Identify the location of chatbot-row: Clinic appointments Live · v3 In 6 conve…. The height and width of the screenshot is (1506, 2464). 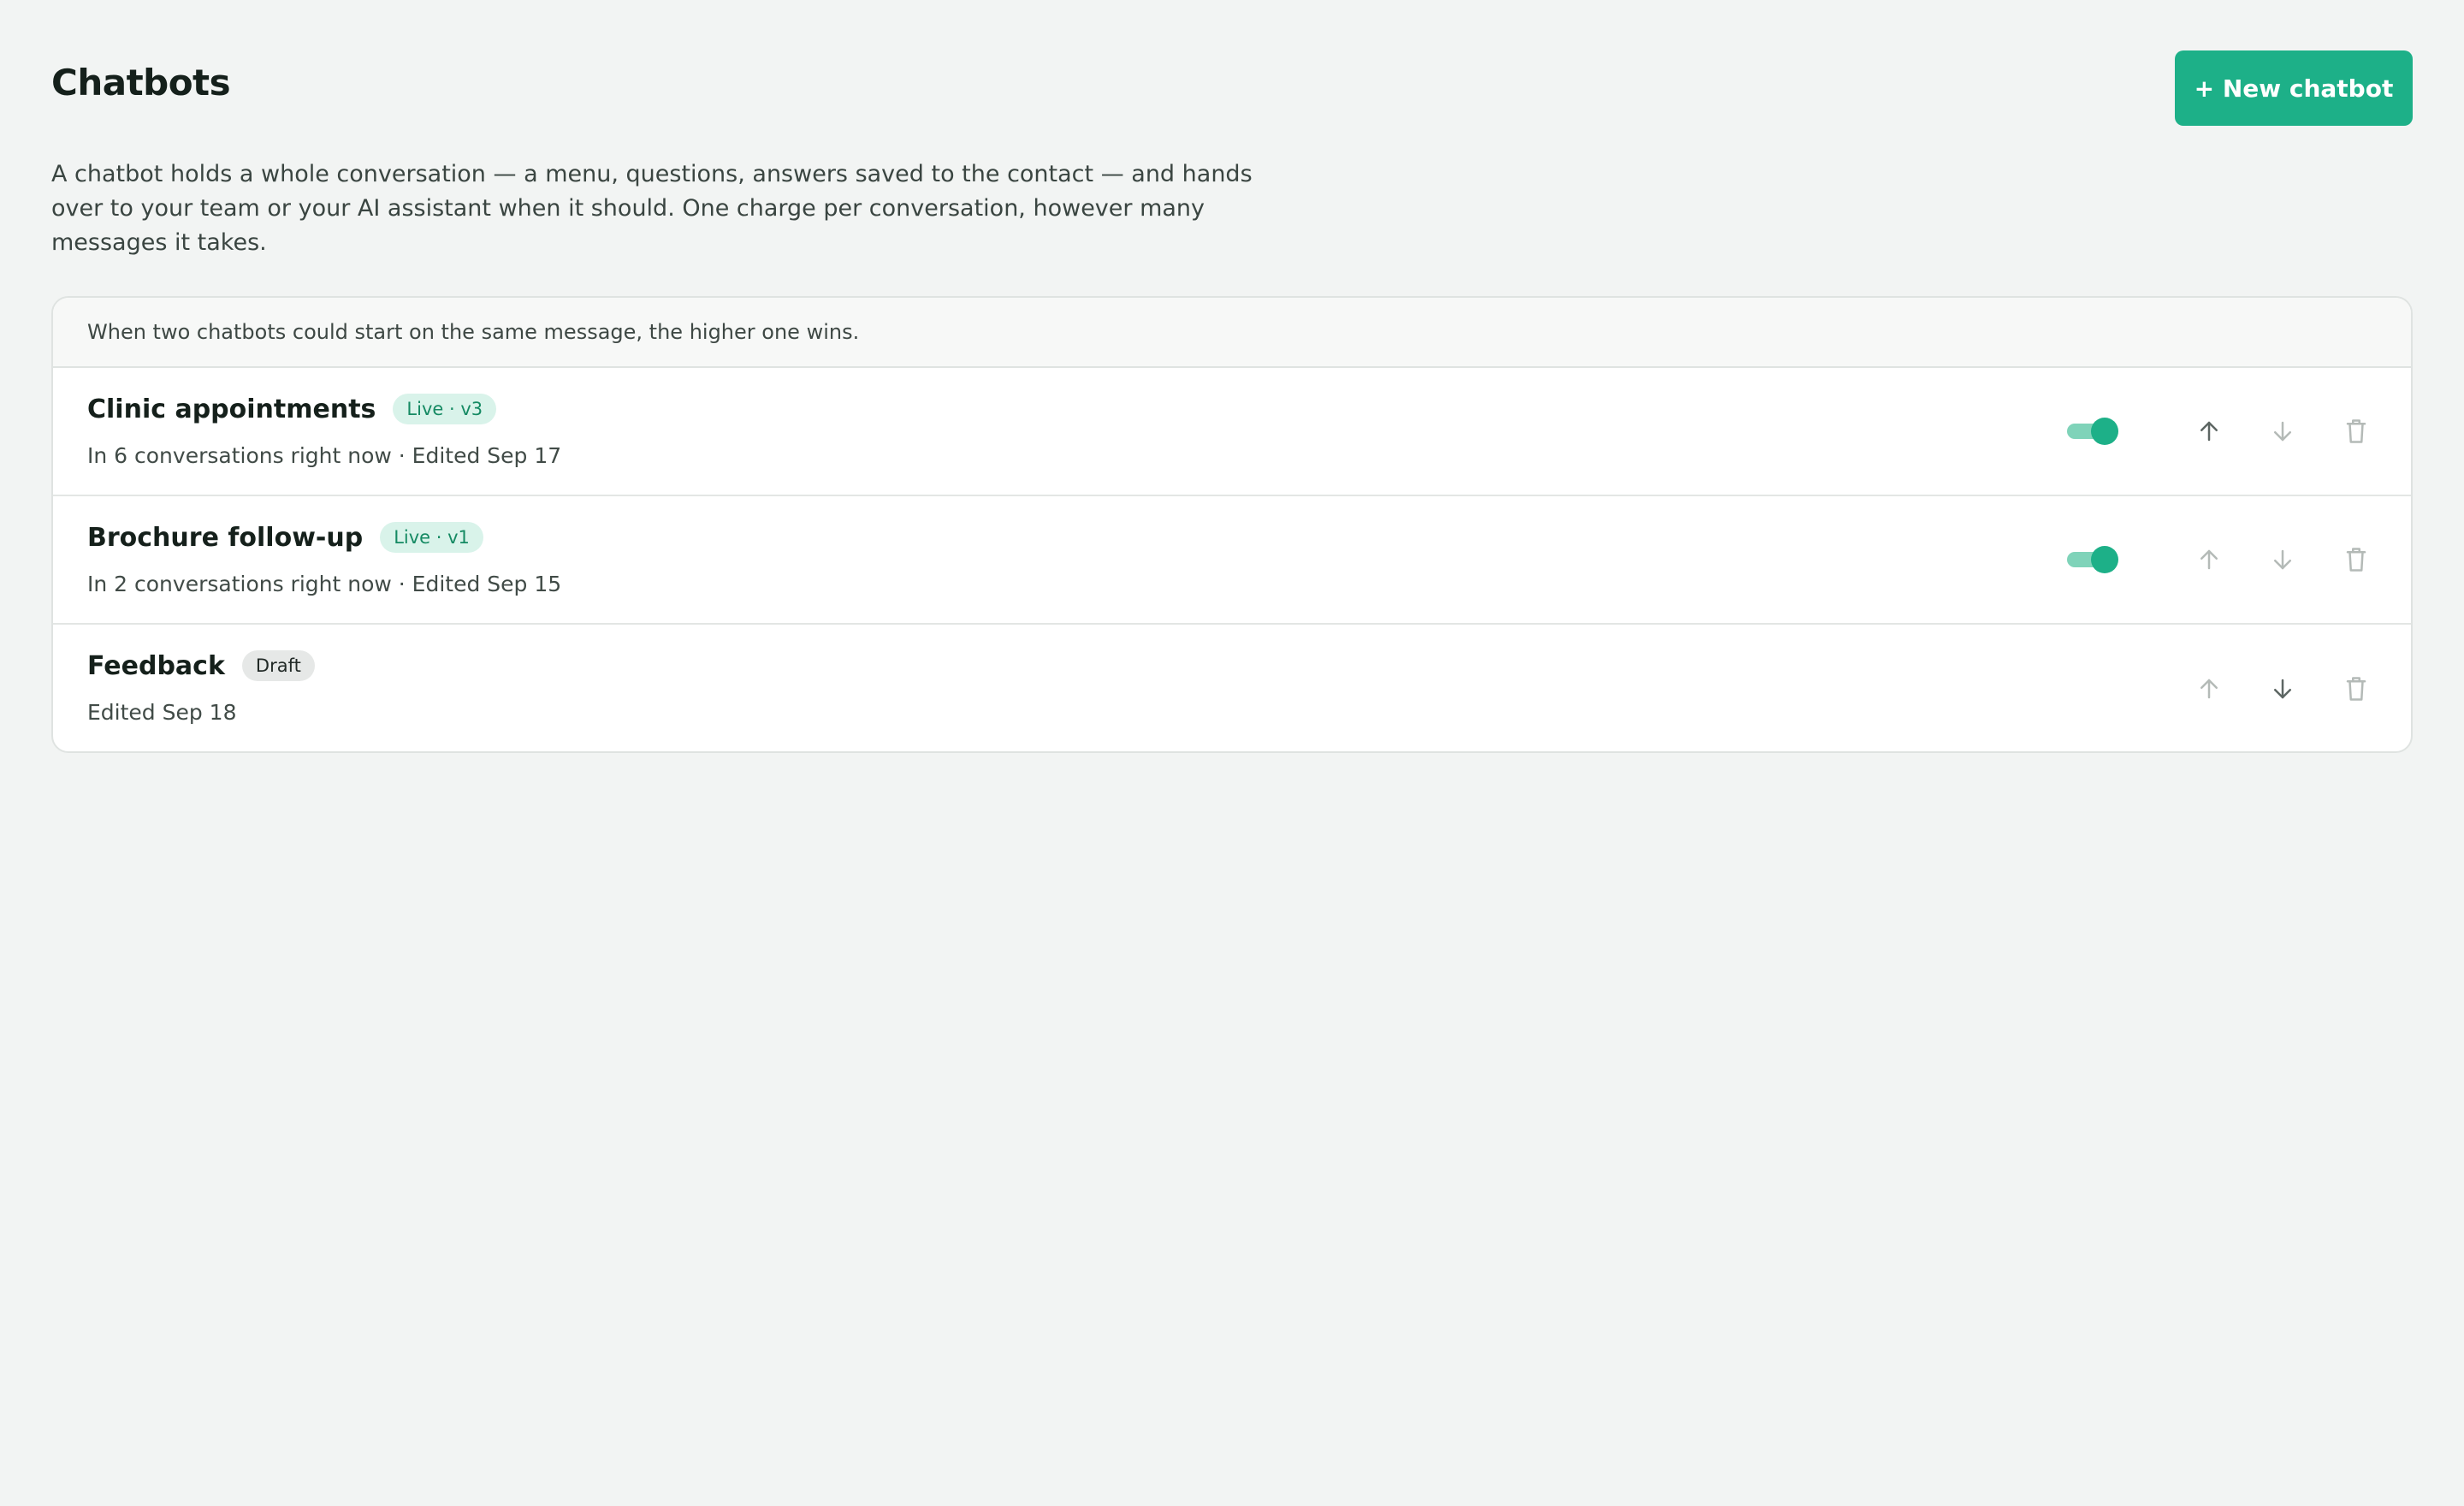
(1232, 432).